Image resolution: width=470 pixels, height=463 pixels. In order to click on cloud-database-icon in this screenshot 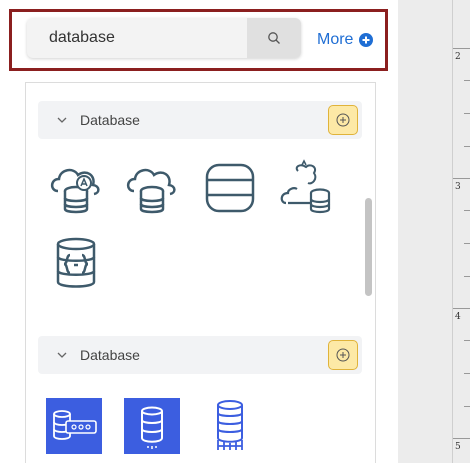, I will do `click(152, 189)`.